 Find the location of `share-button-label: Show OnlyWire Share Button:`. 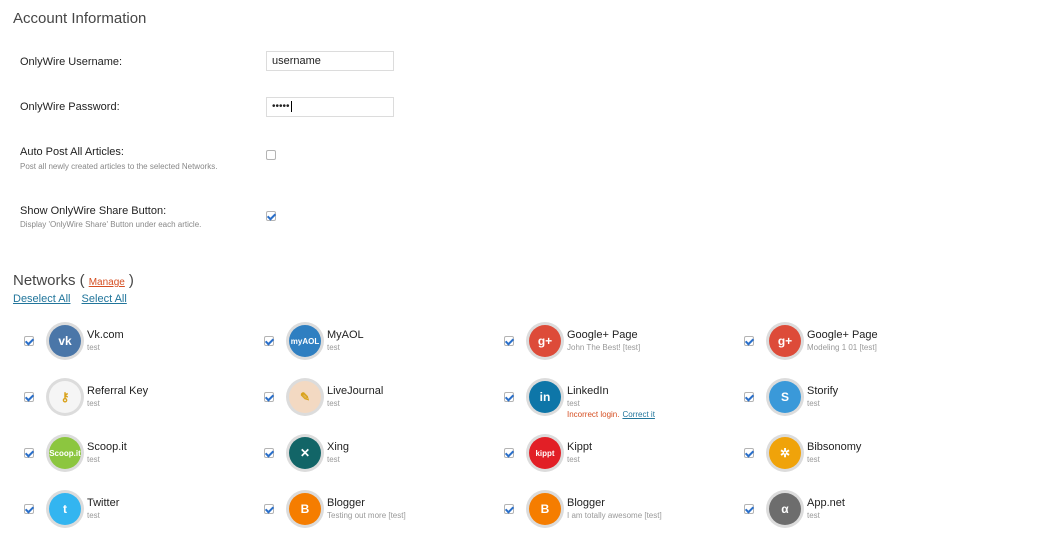

share-button-label: Show OnlyWire Share Button: is located at coordinates (93, 211).